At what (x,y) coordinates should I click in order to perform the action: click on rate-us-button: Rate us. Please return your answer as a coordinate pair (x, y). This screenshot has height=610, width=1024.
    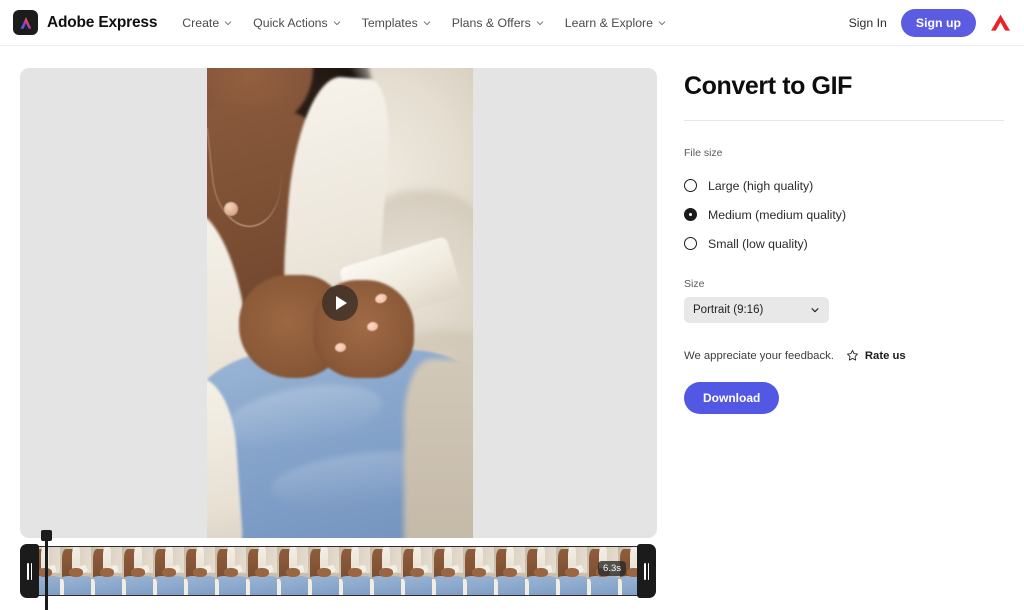
    Looking at the image, I should click on (876, 355).